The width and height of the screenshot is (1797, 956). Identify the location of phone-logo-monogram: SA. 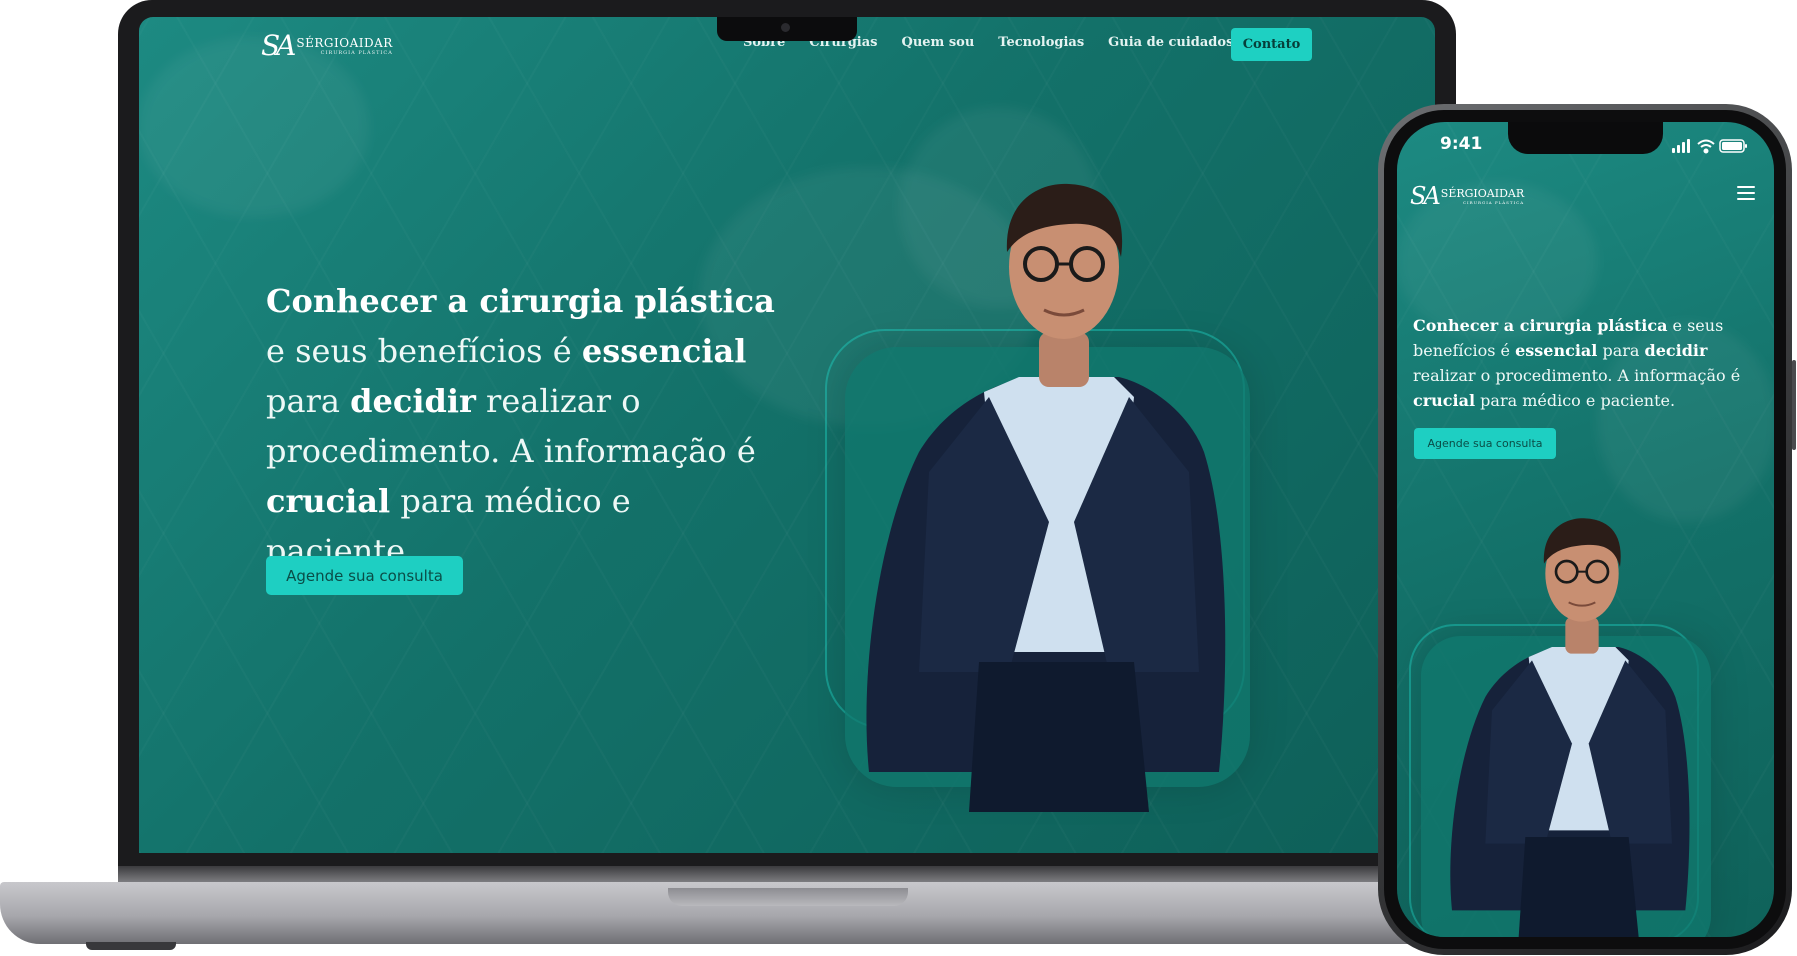
(1425, 196).